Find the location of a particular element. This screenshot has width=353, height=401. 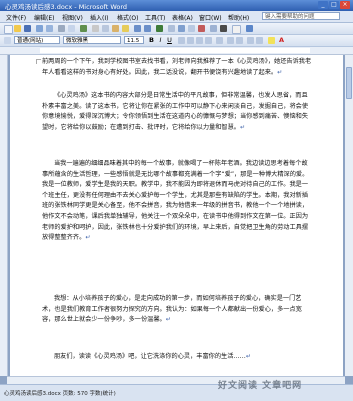

columns-icon is located at coordinates (191, 28).